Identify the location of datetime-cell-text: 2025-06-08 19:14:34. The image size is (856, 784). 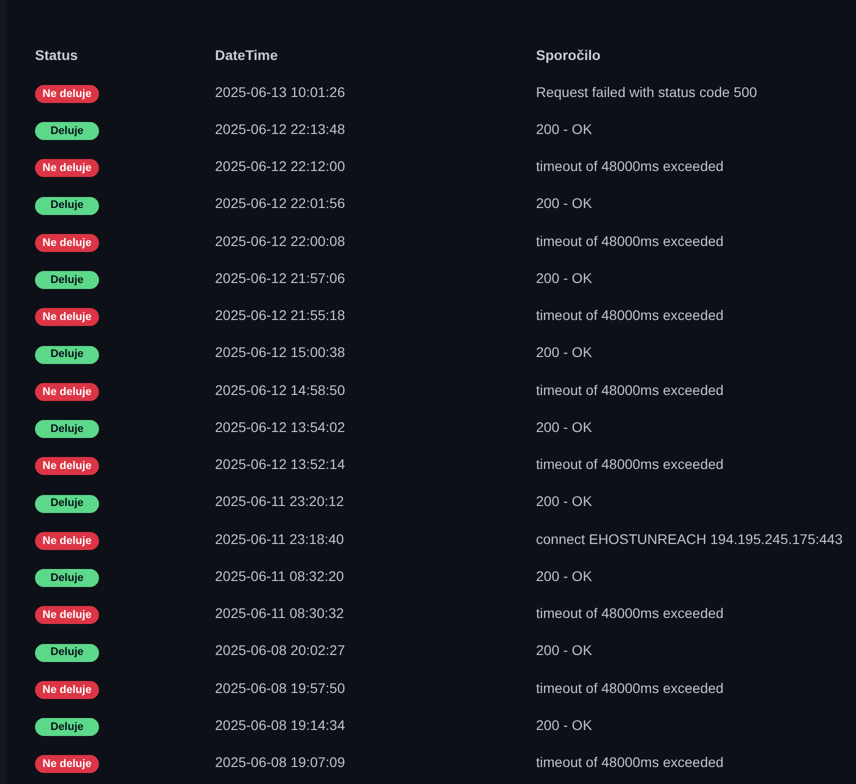
(280, 725).